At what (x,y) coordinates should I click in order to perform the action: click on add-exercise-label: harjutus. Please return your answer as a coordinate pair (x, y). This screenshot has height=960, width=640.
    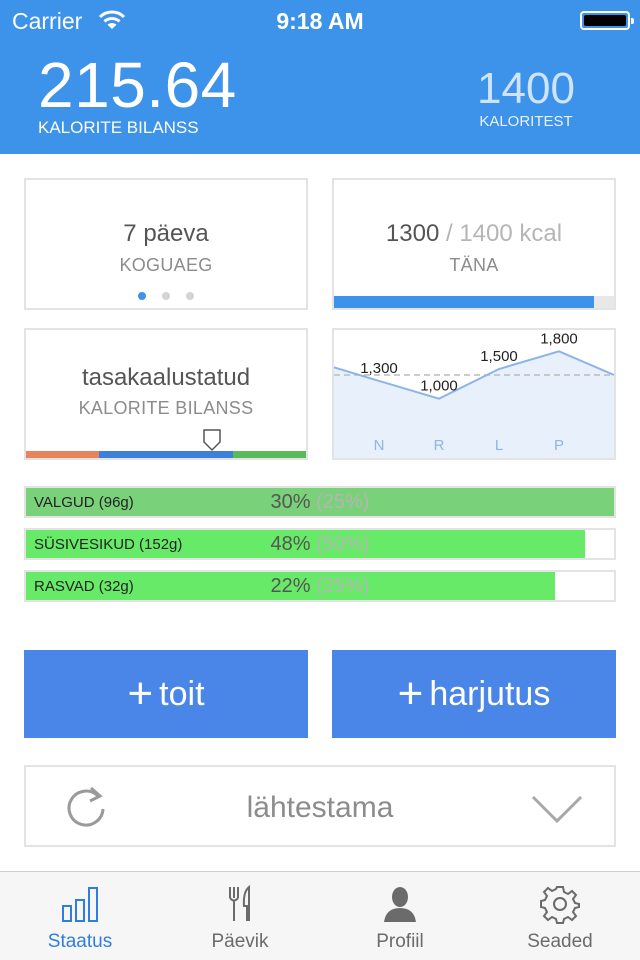
    Looking at the image, I should click on (490, 694).